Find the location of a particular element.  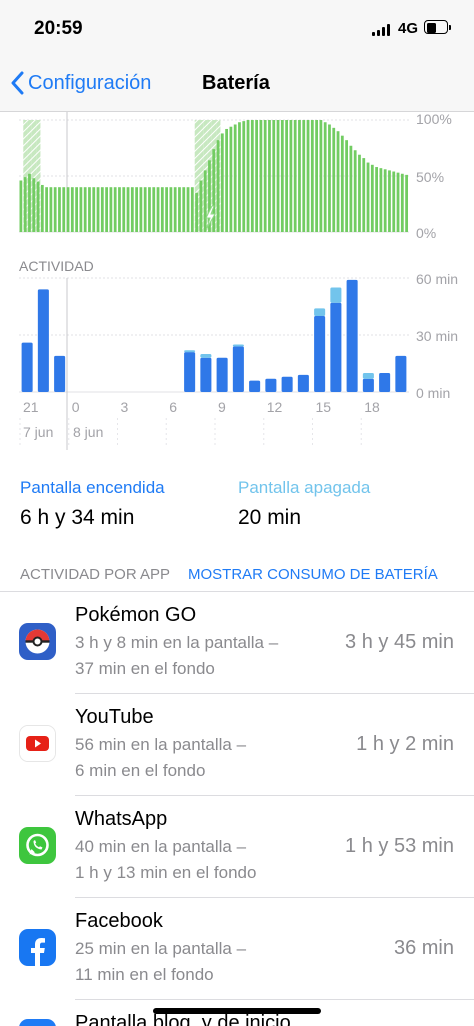

activity-y-tick: 30 min is located at coordinates (437, 336).